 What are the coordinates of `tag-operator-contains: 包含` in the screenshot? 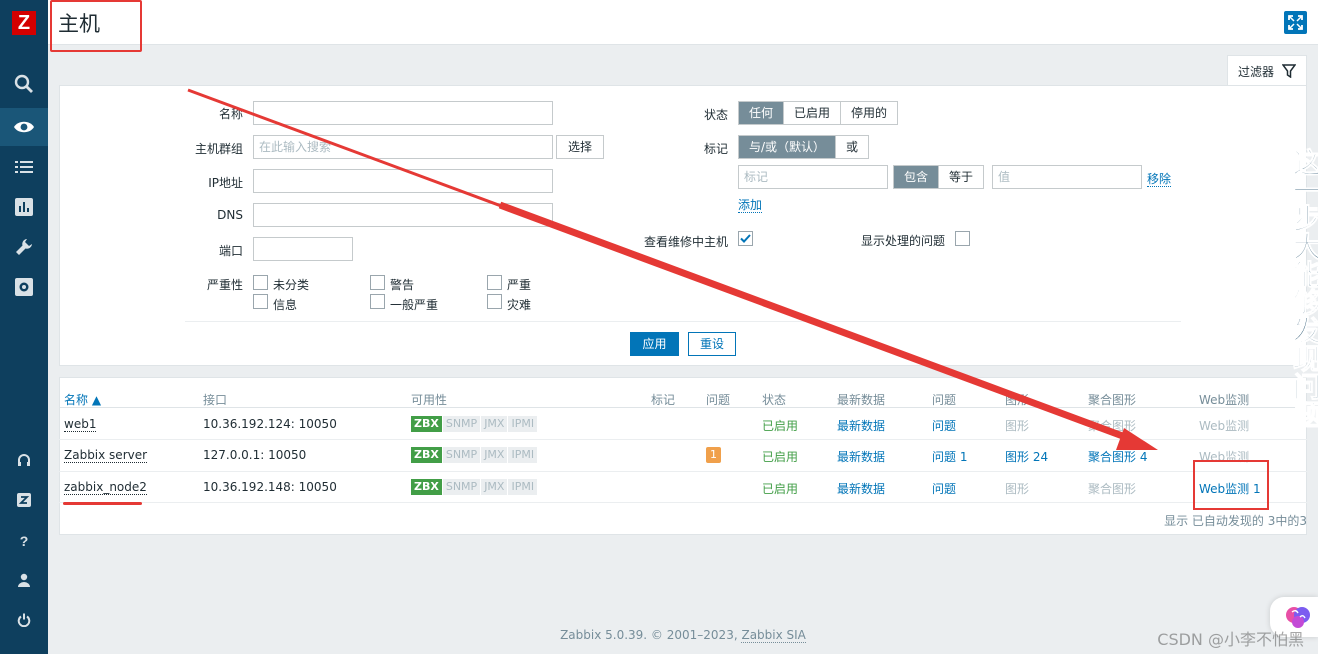 It's located at (917, 177).